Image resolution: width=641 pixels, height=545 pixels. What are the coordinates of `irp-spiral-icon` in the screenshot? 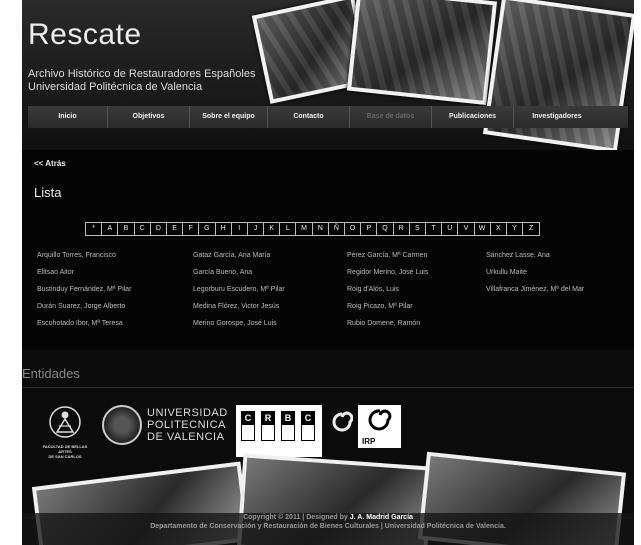 It's located at (380, 420).